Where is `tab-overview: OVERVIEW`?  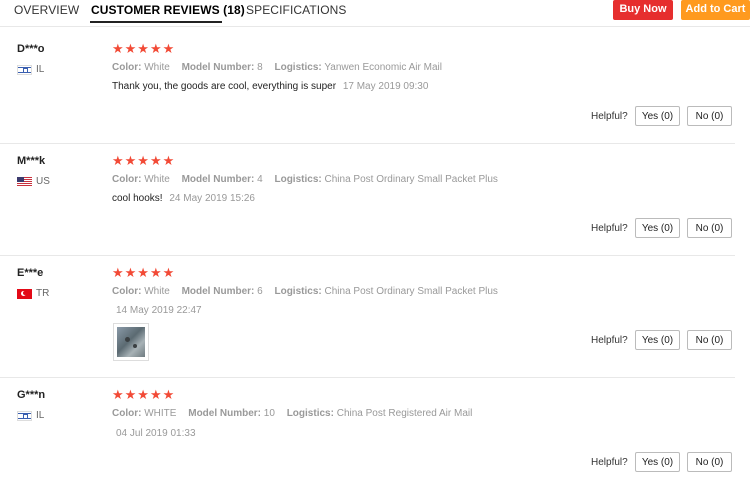
tab-overview: OVERVIEW is located at coordinates (46, 10).